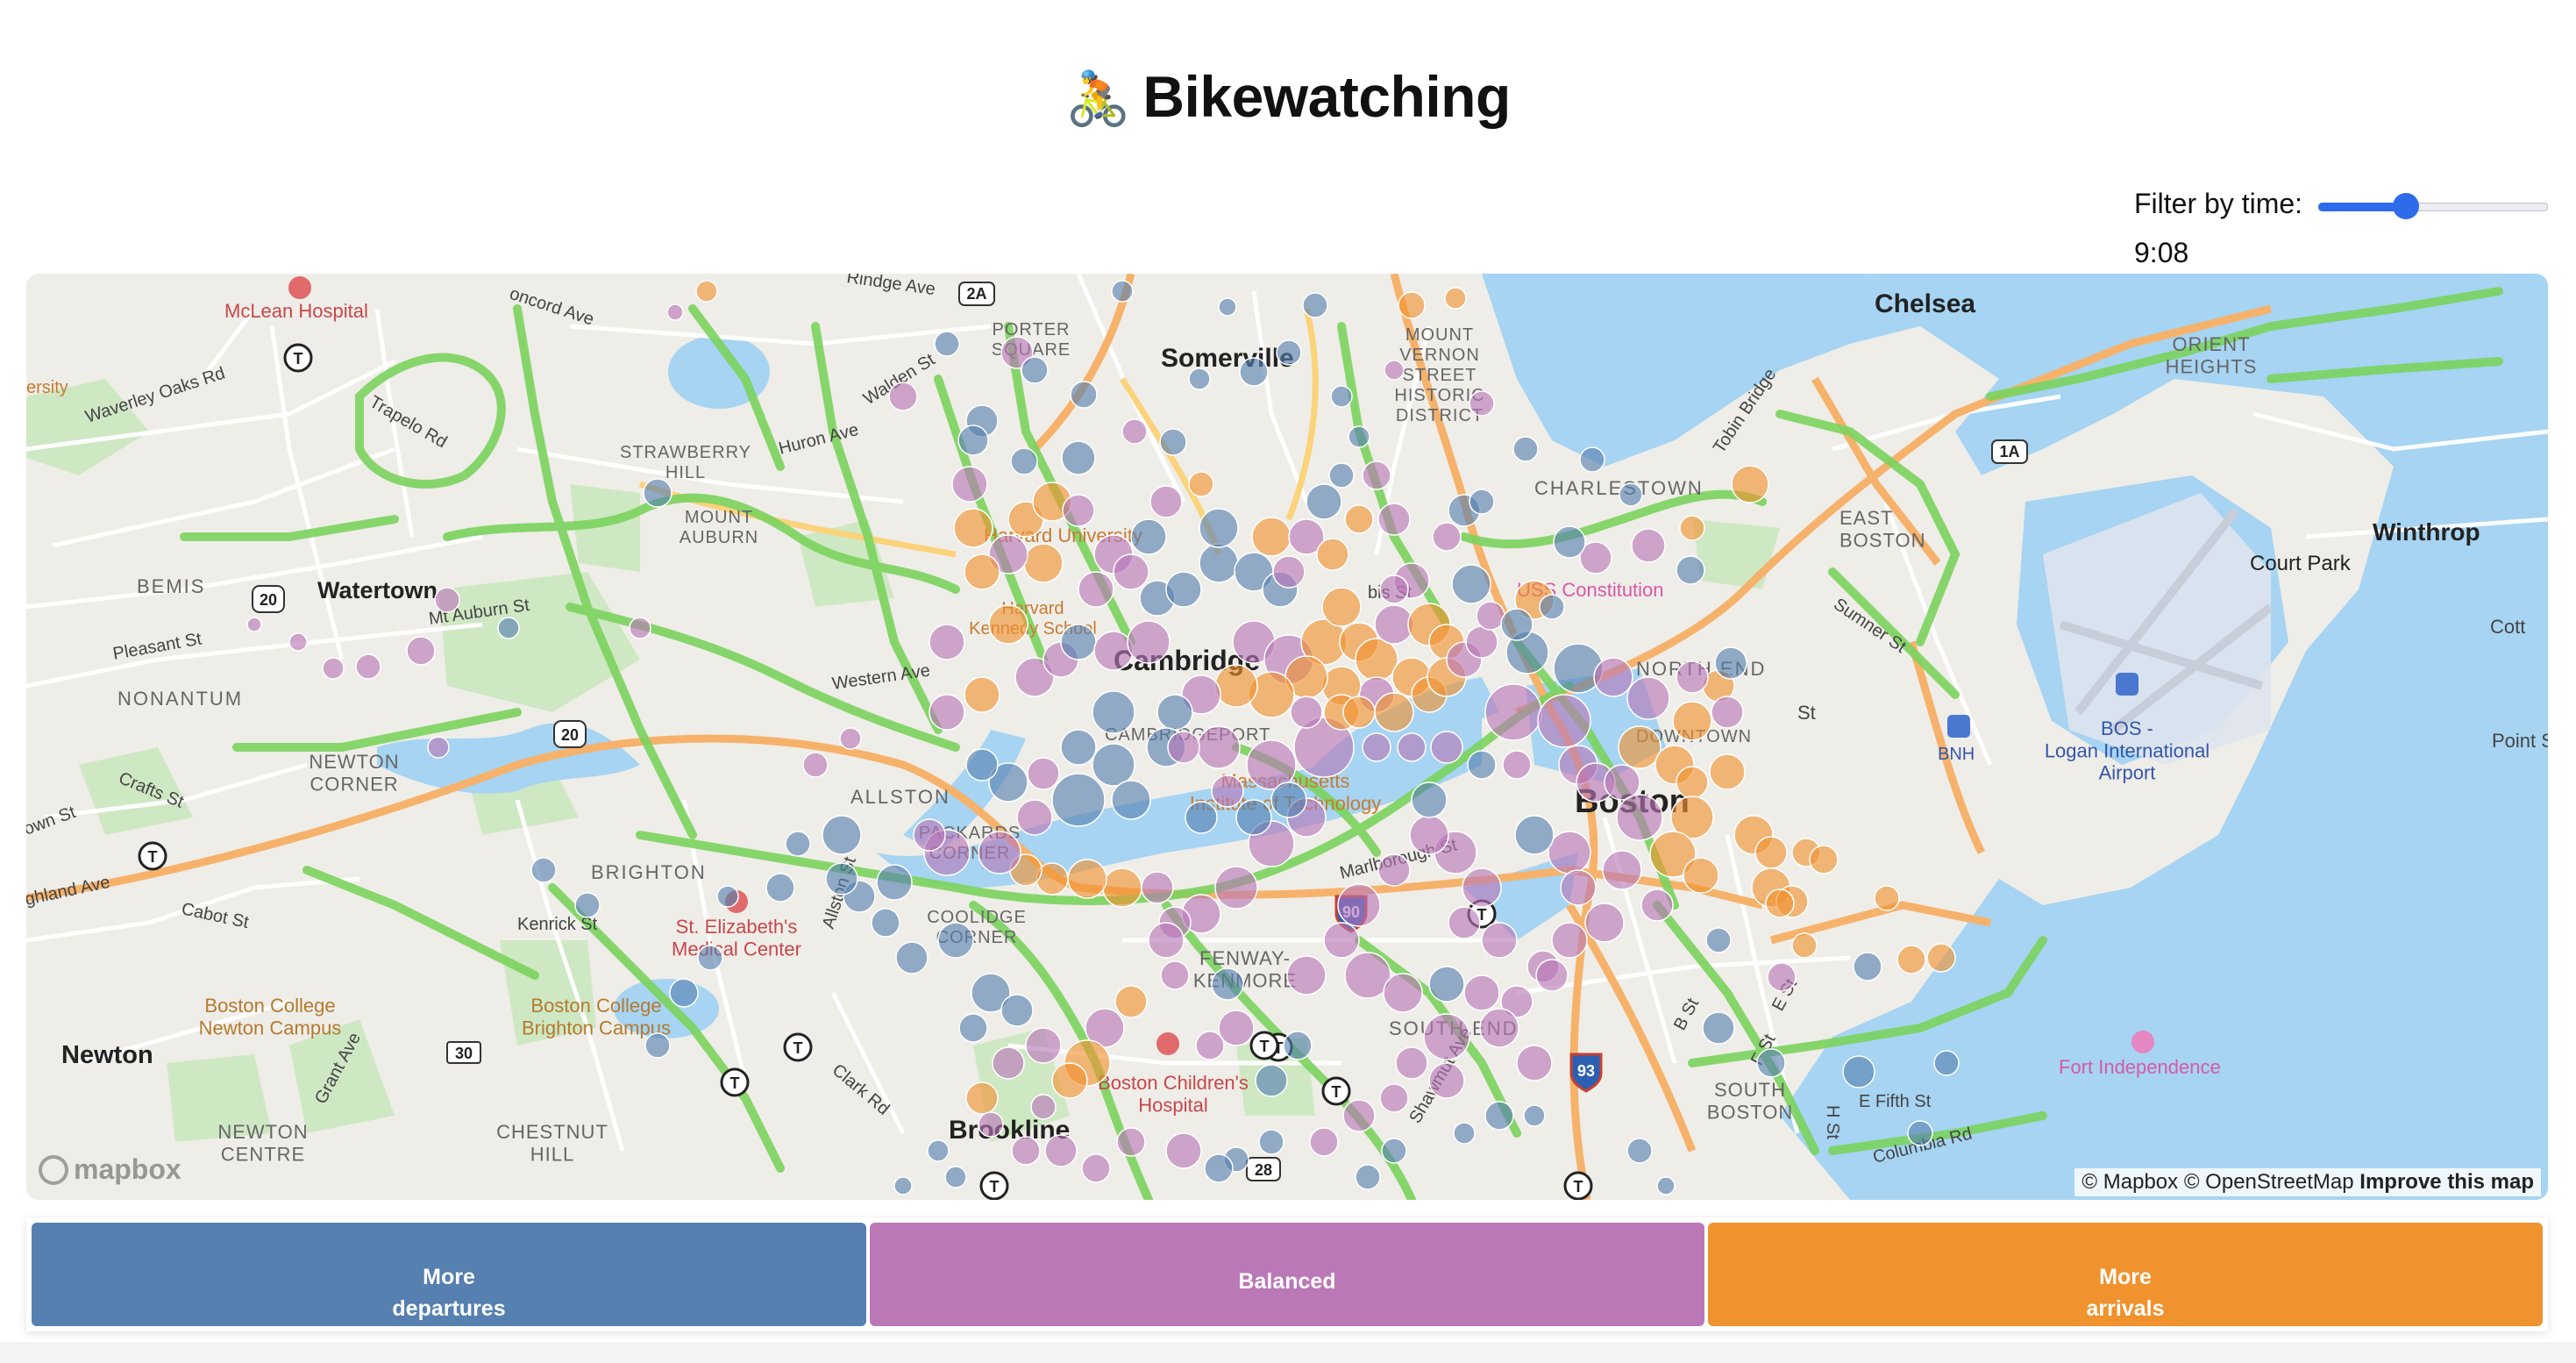 The width and height of the screenshot is (2576, 1363). I want to click on mapbox-logo: mapbox, so click(110, 1169).